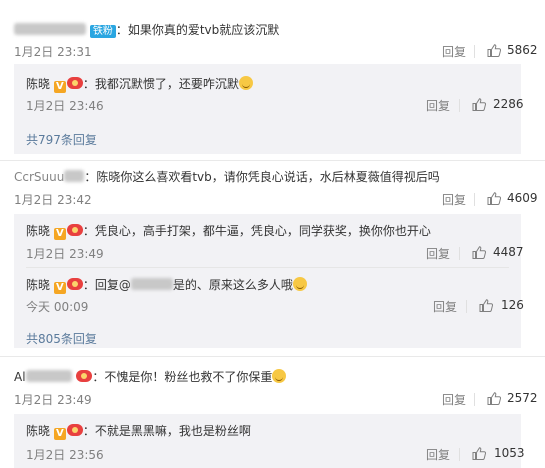 This screenshot has height=468, width=545. I want to click on like-count: 1053, so click(509, 453).